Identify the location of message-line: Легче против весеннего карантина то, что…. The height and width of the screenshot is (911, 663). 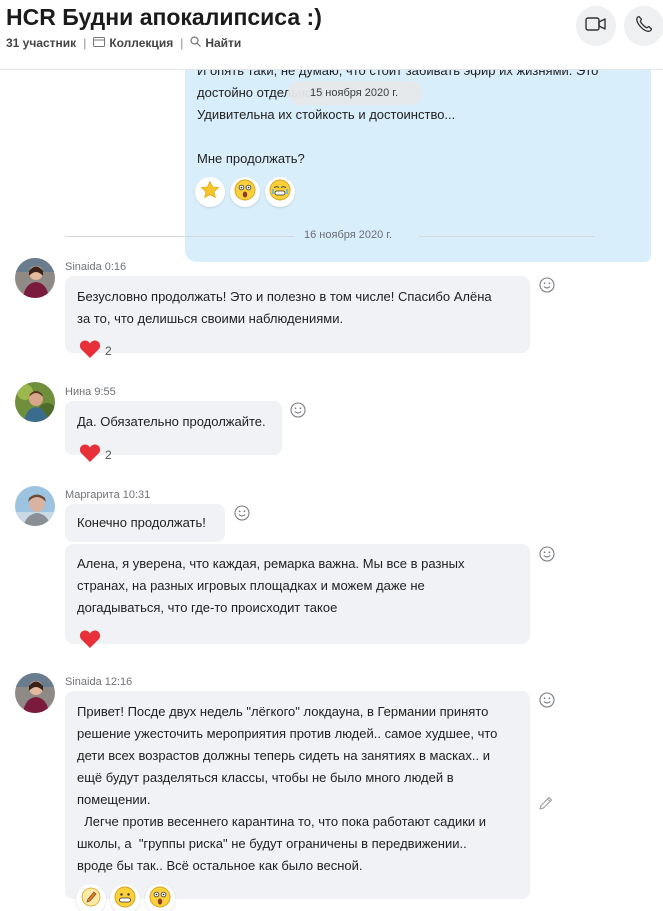
(282, 821).